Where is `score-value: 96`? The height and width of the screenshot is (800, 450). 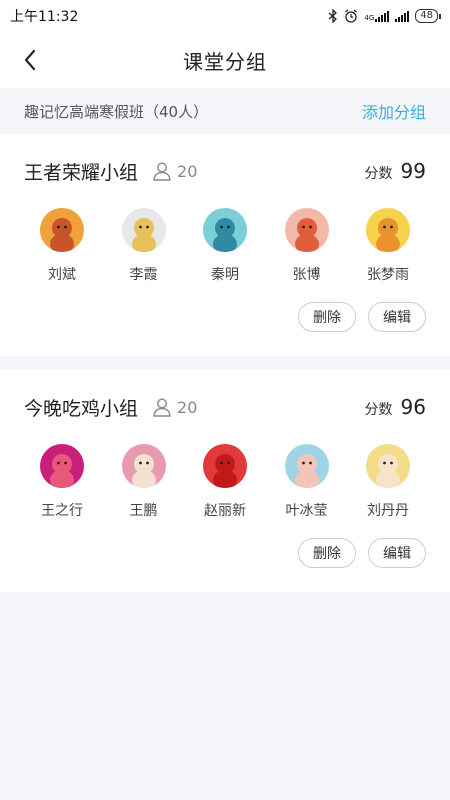 score-value: 96 is located at coordinates (413, 407).